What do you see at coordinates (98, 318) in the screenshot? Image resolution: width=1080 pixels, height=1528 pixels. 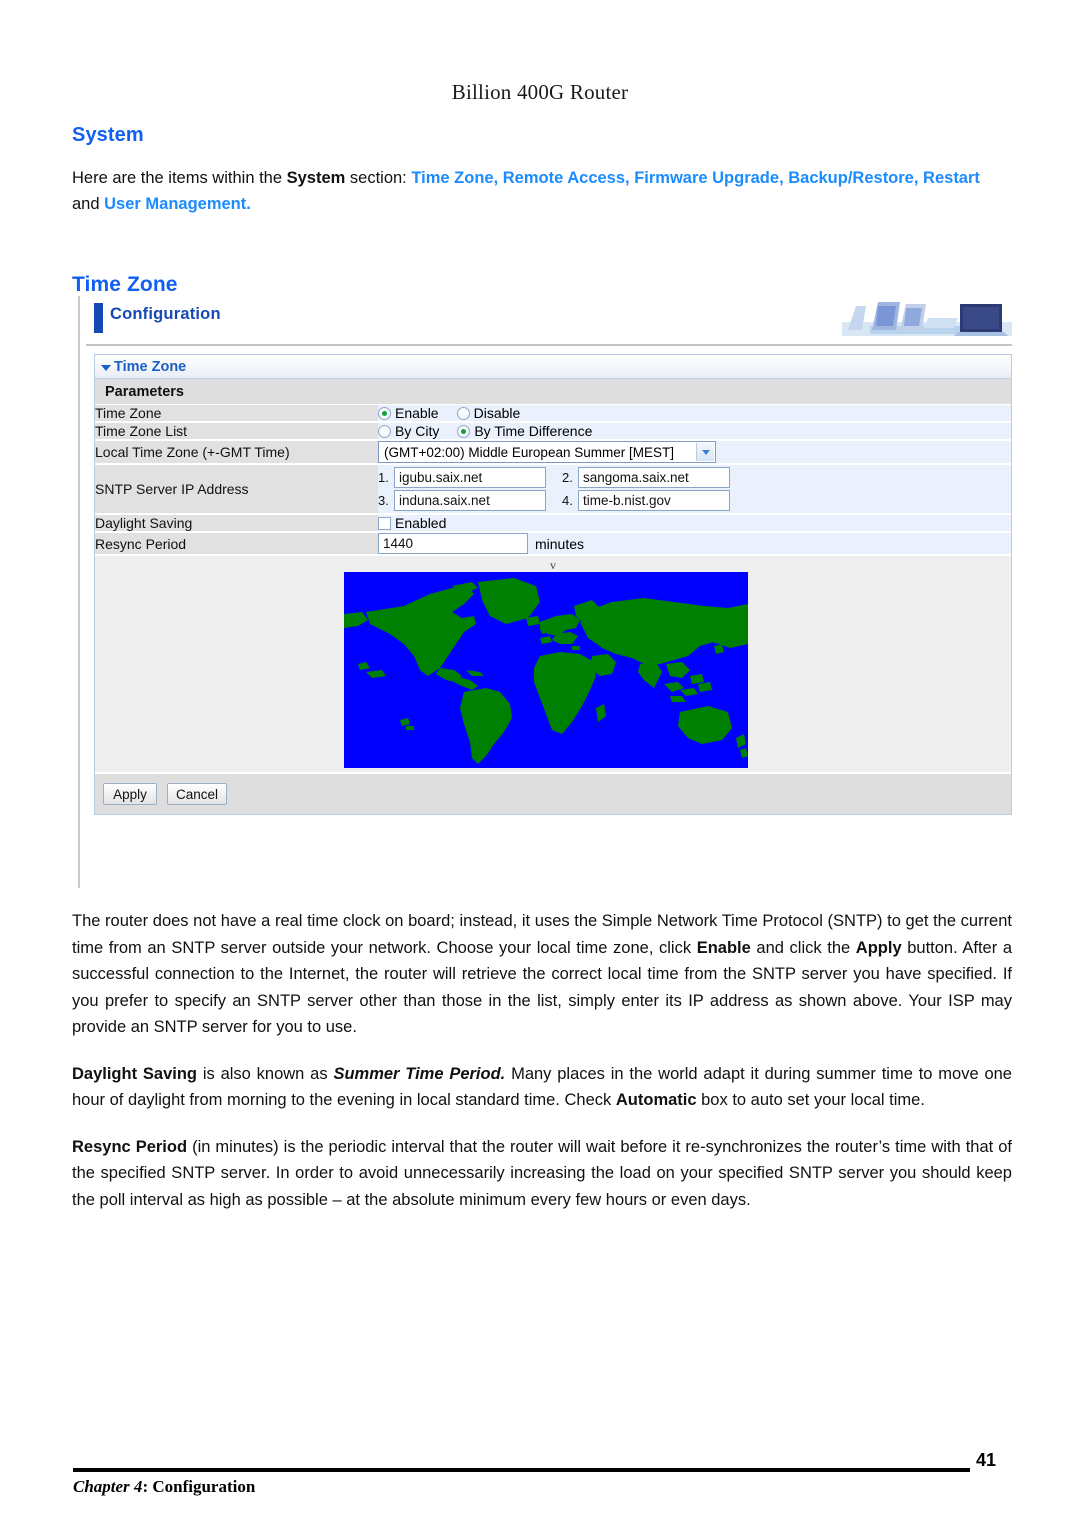 I see `configuration-accent-bar` at bounding box center [98, 318].